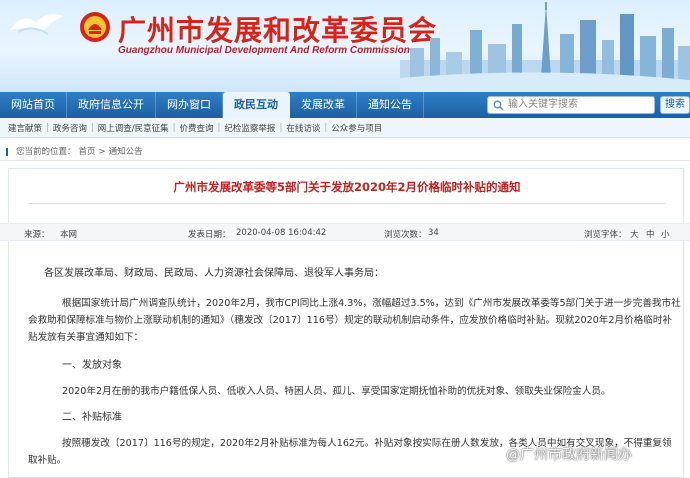 This screenshot has width=690, height=478. I want to click on subnav-item-price-query: 价费查询, so click(197, 128).